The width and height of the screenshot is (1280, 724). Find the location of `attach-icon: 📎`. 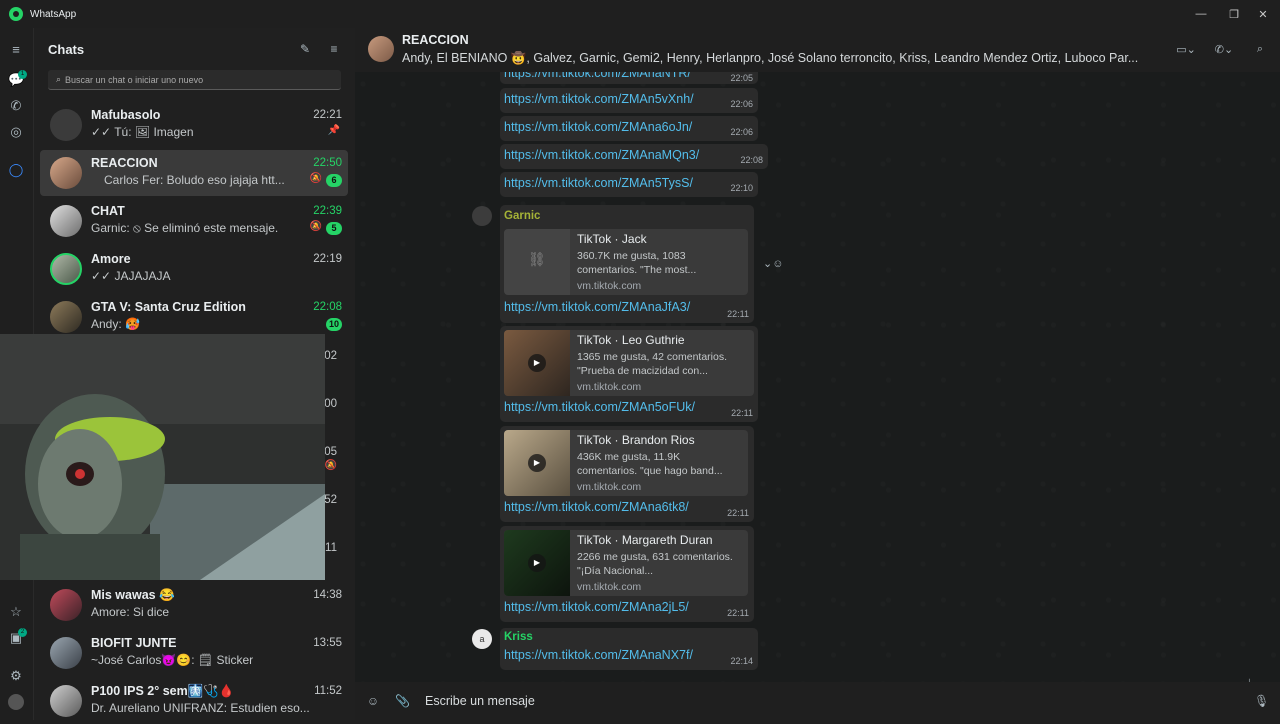

attach-icon: 📎 is located at coordinates (402, 701).